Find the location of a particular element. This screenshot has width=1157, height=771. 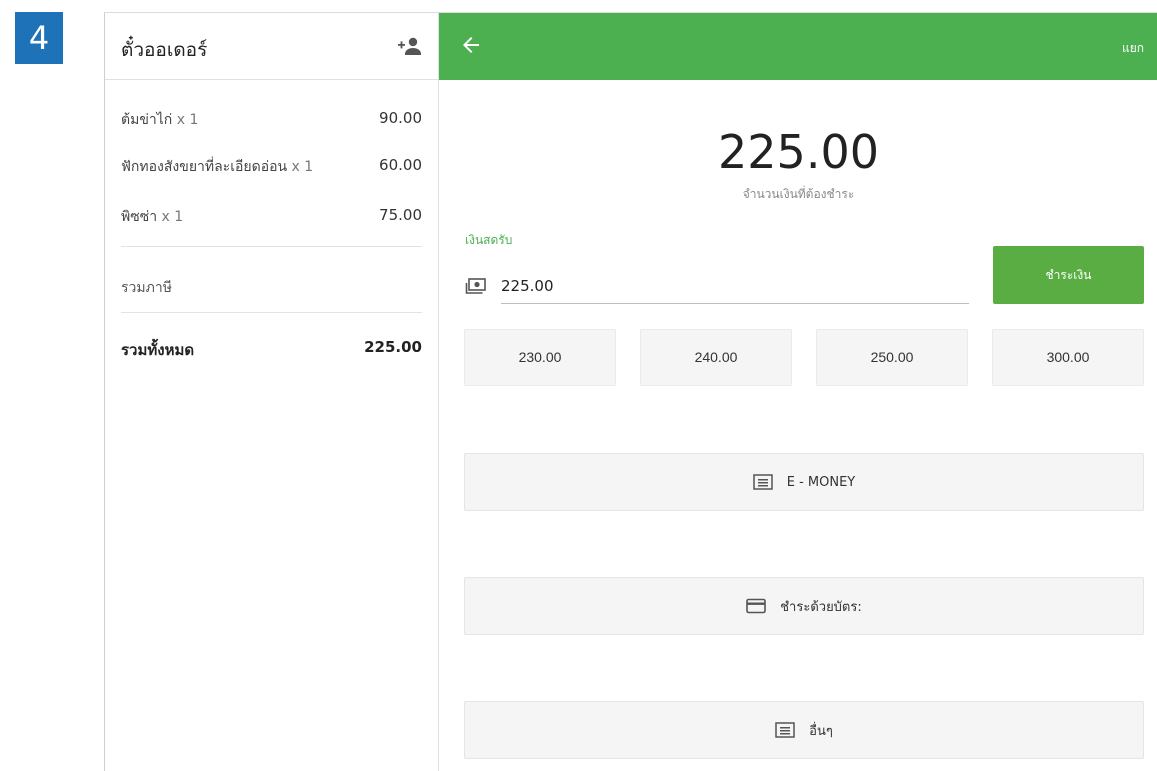

credit-card-icon is located at coordinates (756, 606).